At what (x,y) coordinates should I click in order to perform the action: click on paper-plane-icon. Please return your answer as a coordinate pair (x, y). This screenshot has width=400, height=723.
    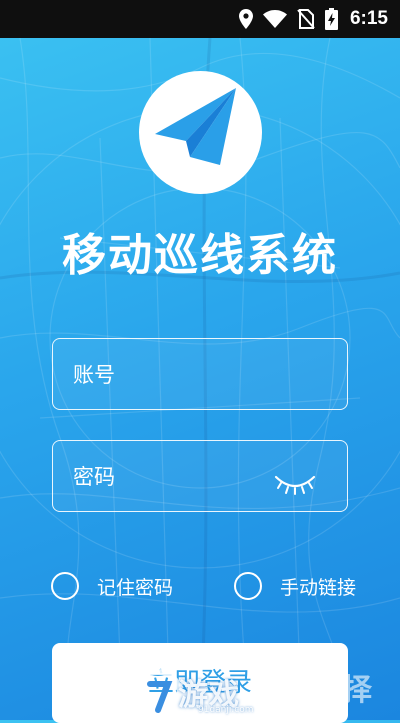
    Looking at the image, I should click on (195, 126).